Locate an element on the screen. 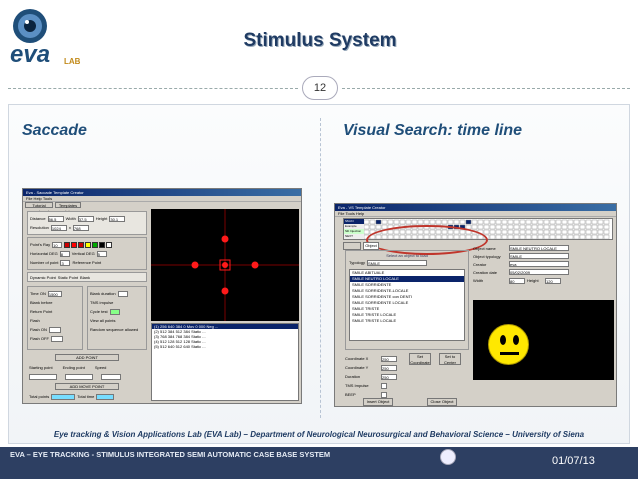 The image size is (638, 479). close-object-button: Close Object is located at coordinates (442, 402).